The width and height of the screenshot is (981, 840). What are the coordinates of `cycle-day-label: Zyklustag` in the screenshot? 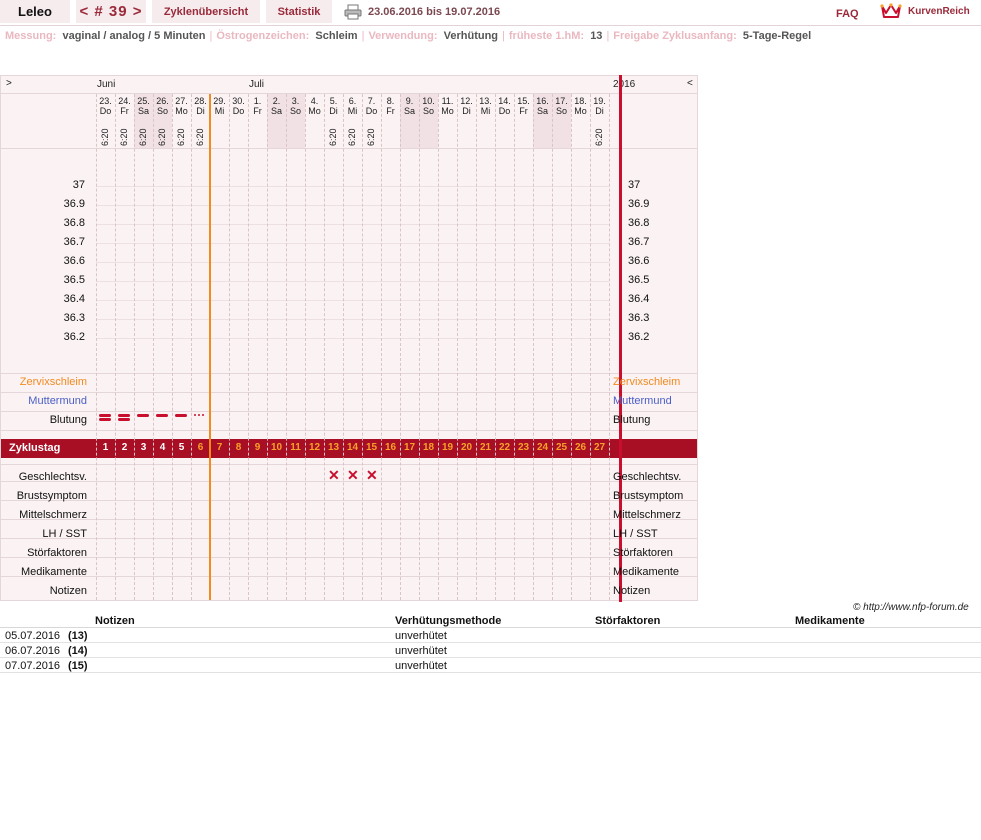 It's located at (35, 448).